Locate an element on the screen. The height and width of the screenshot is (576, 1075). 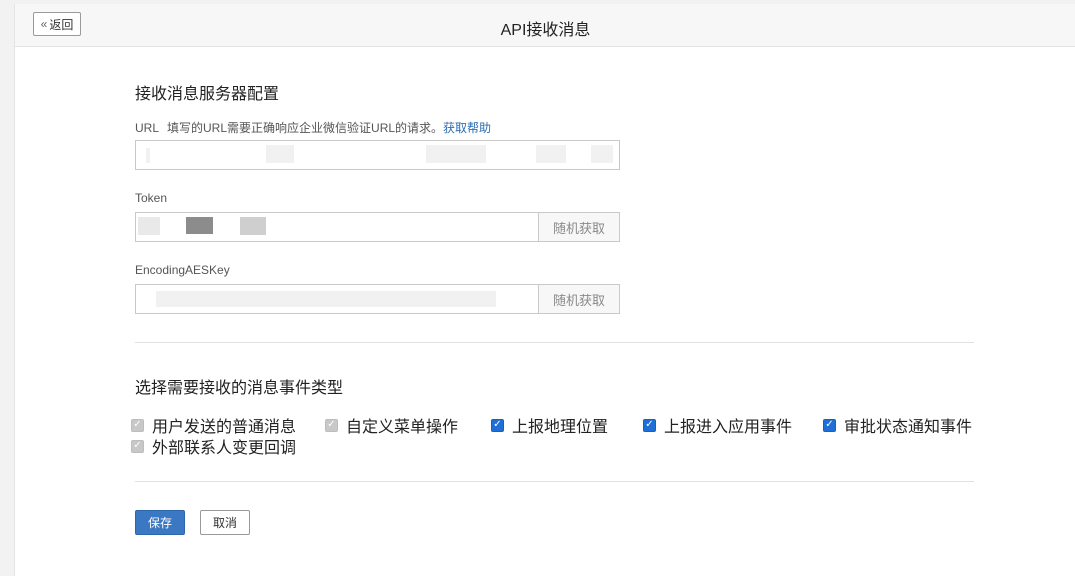
event-checkbox-report-location: ✓ 上报地理位置 is located at coordinates (549, 425).